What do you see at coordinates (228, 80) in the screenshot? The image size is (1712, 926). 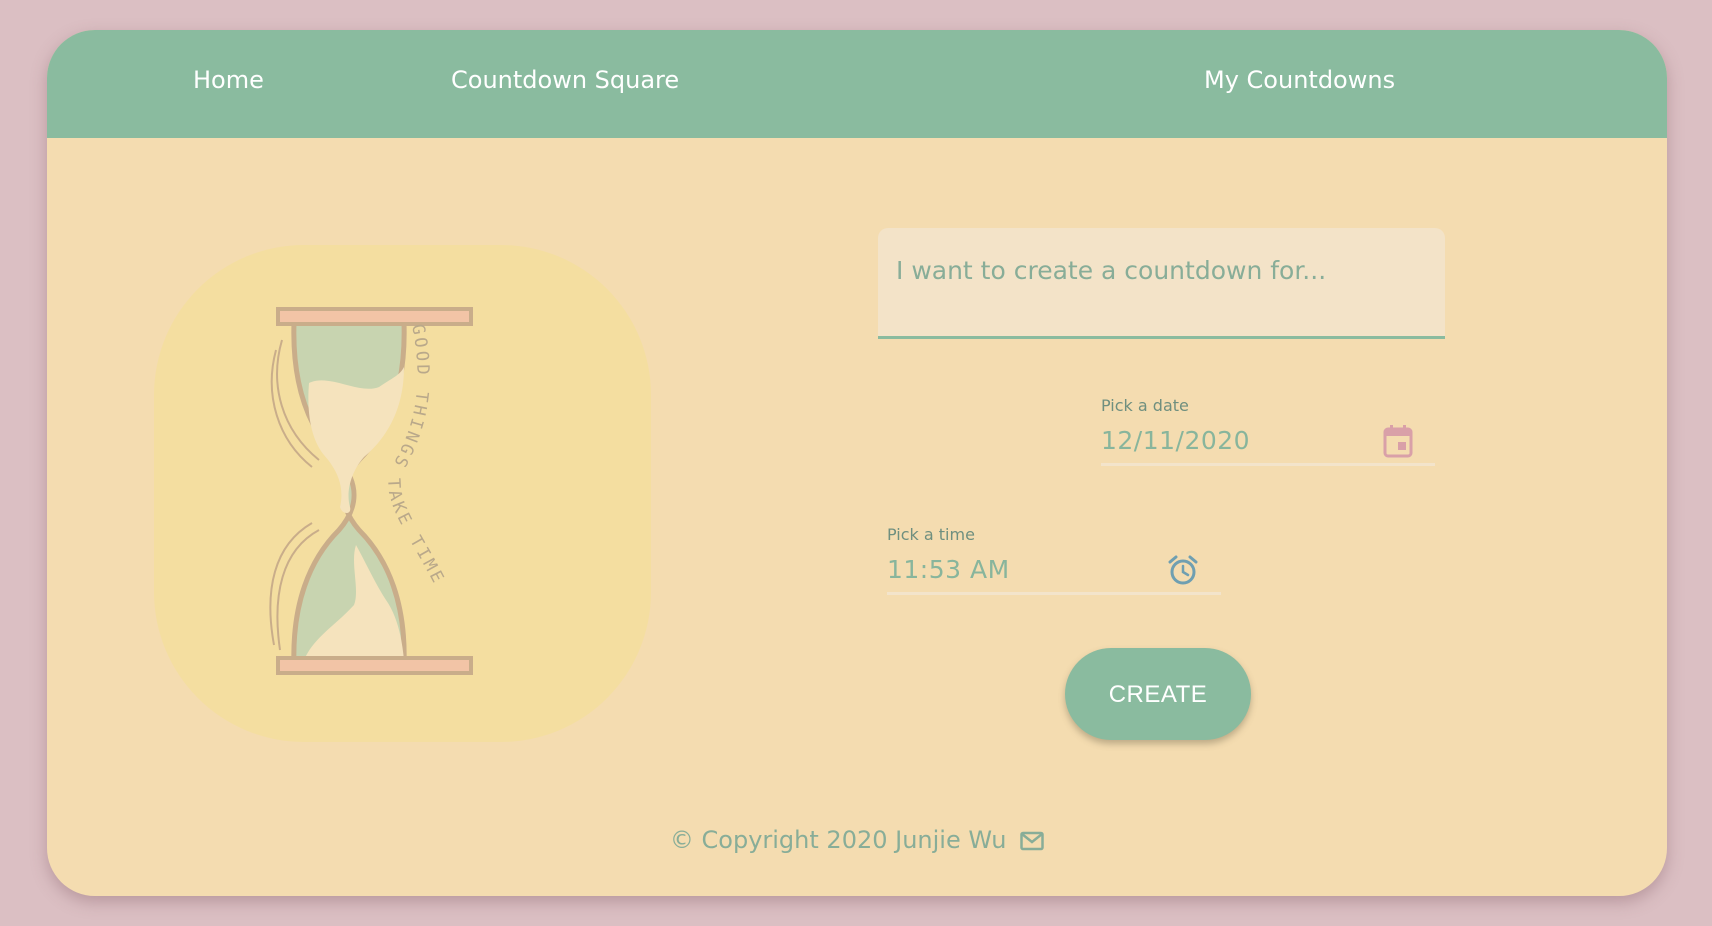 I see `nav-home-link: Home` at bounding box center [228, 80].